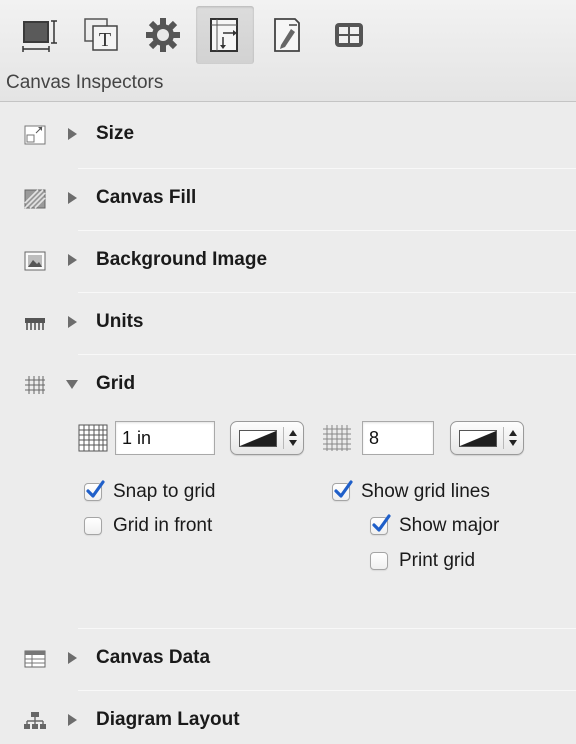 Image resolution: width=576 pixels, height=744 pixels. I want to click on text-tab-button: T, so click(101, 35).